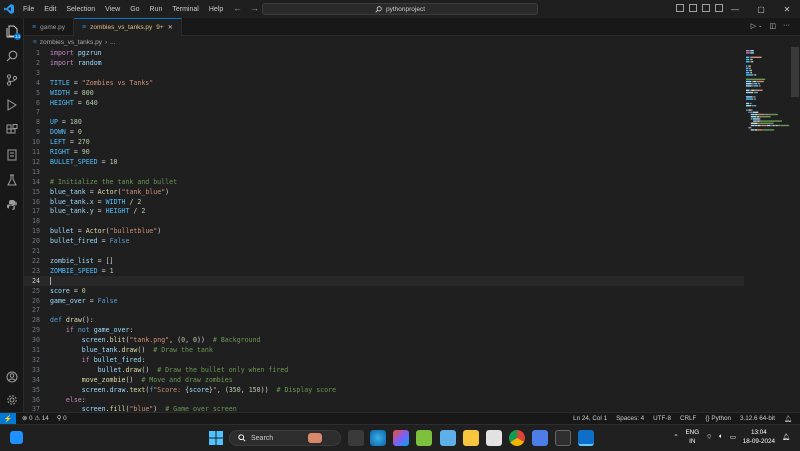 This screenshot has height=451, width=800. I want to click on code-line: 19 bullet = Actor("bulletblue"), so click(384, 231).